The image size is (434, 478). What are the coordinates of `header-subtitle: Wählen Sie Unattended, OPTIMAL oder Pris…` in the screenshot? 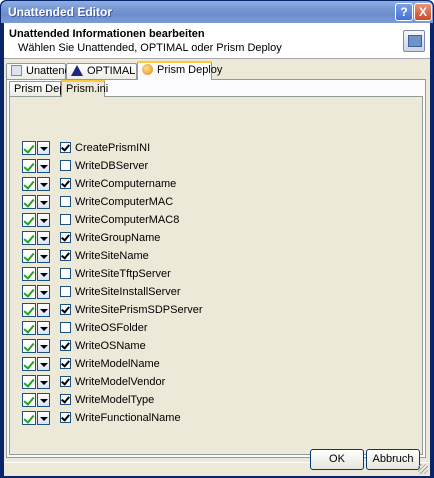 It's located at (150, 48).